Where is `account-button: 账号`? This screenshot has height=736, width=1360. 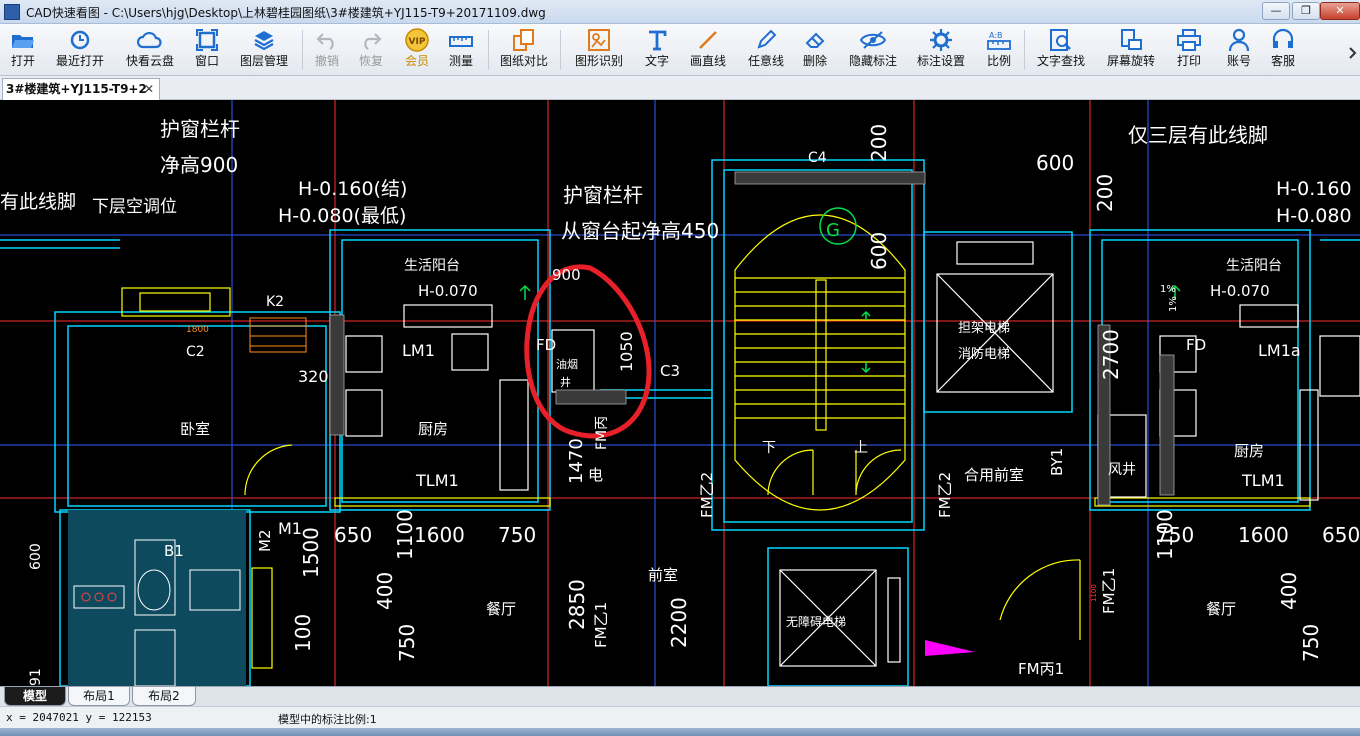
account-button: 账号 is located at coordinates (1239, 50).